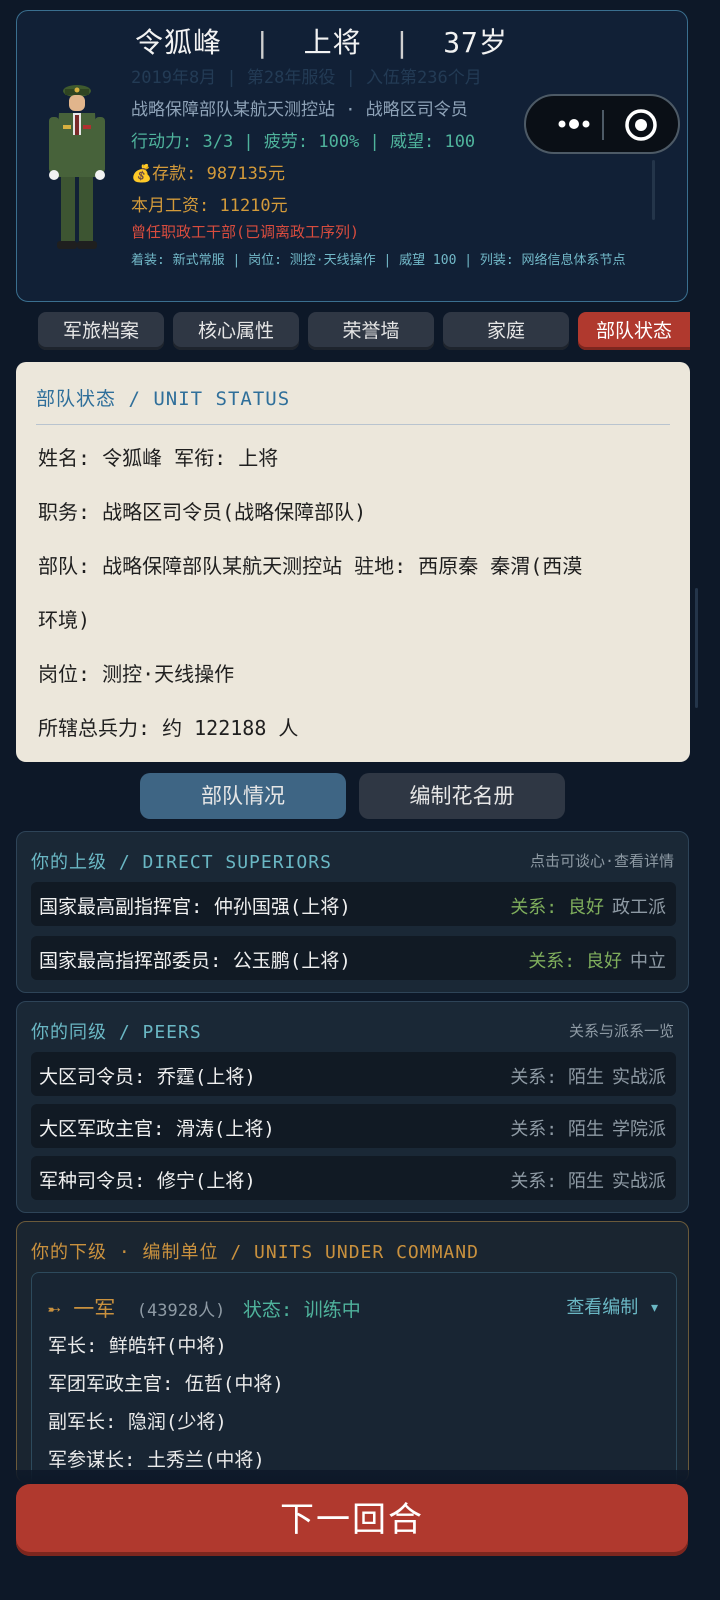  I want to click on page-scrollbar, so click(696, 648).